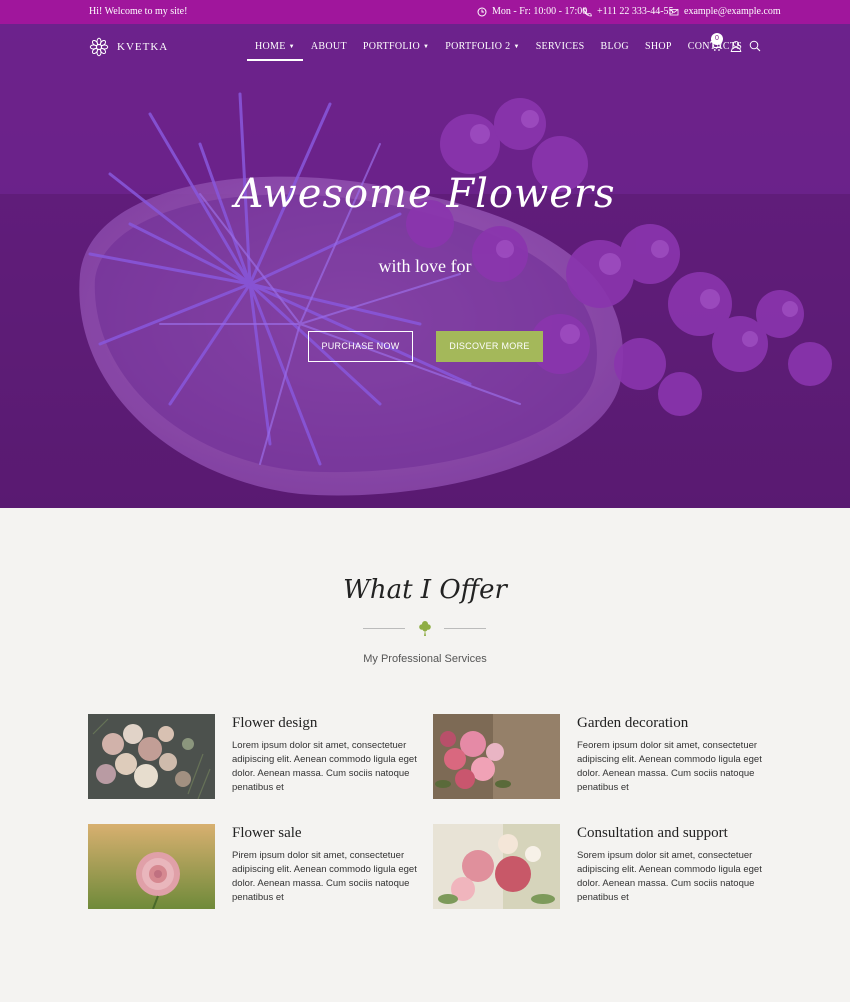  What do you see at coordinates (717, 39) in the screenshot?
I see `cart-count-badge: 0` at bounding box center [717, 39].